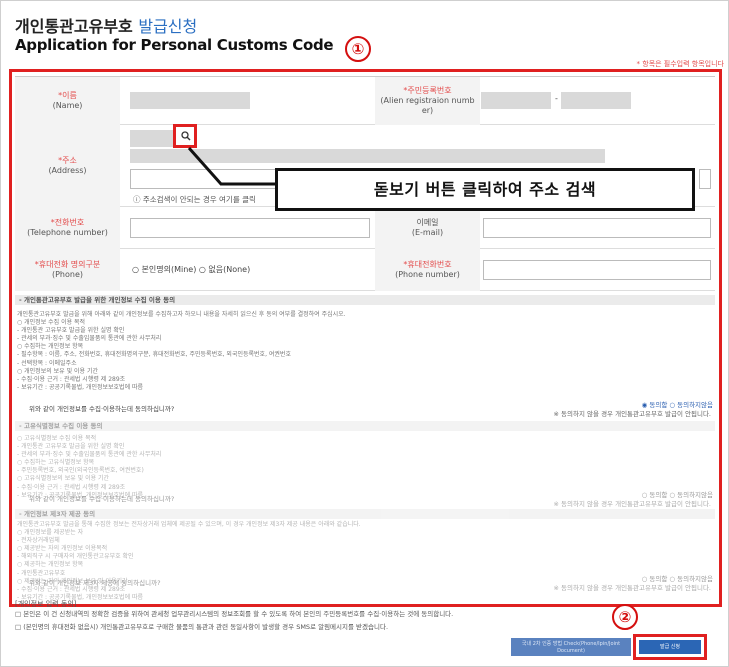  What do you see at coordinates (67, 274) in the screenshot?
I see `mobile-type-label-en: (Phone)` at bounding box center [67, 274].